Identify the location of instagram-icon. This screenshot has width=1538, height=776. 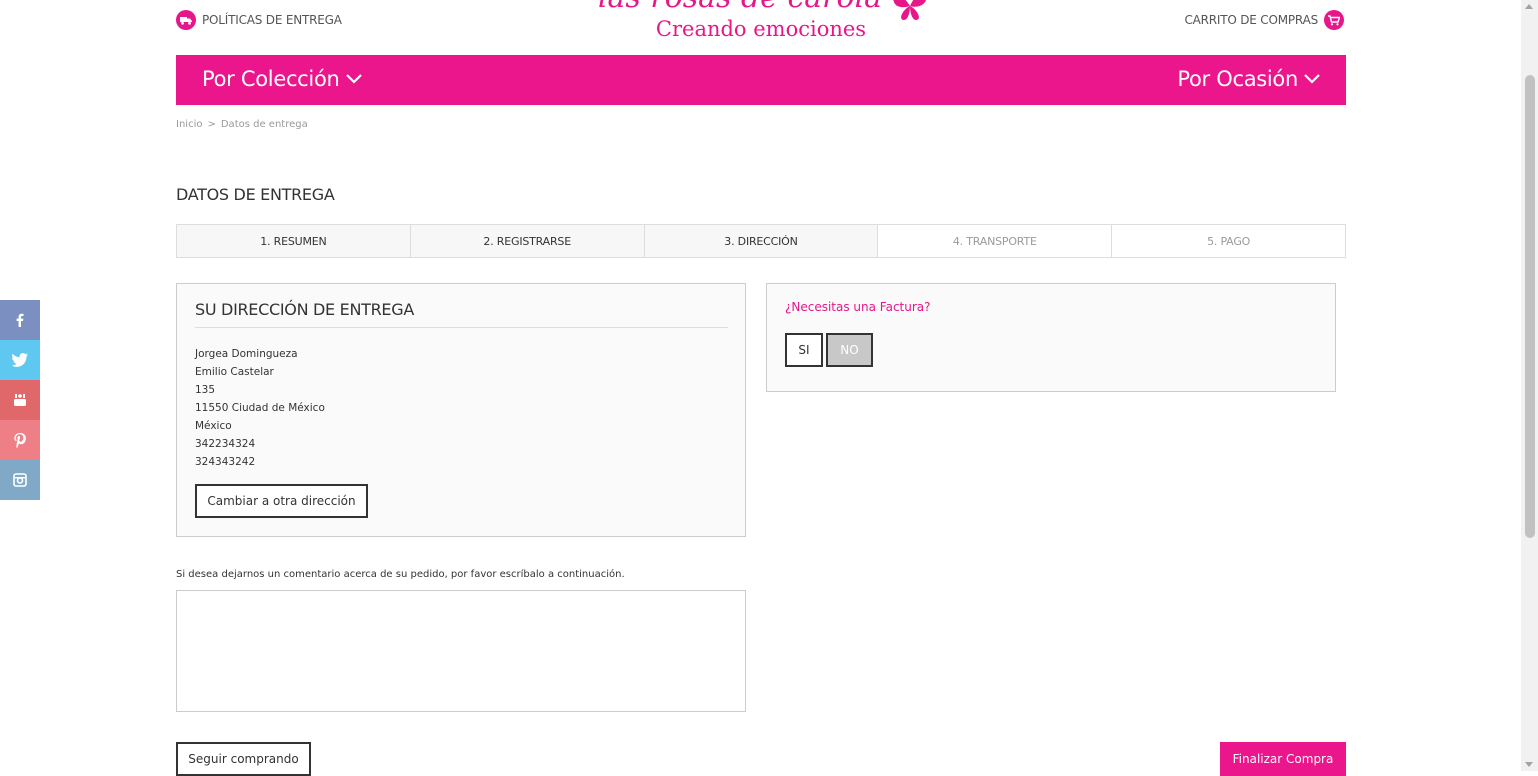
(20, 480).